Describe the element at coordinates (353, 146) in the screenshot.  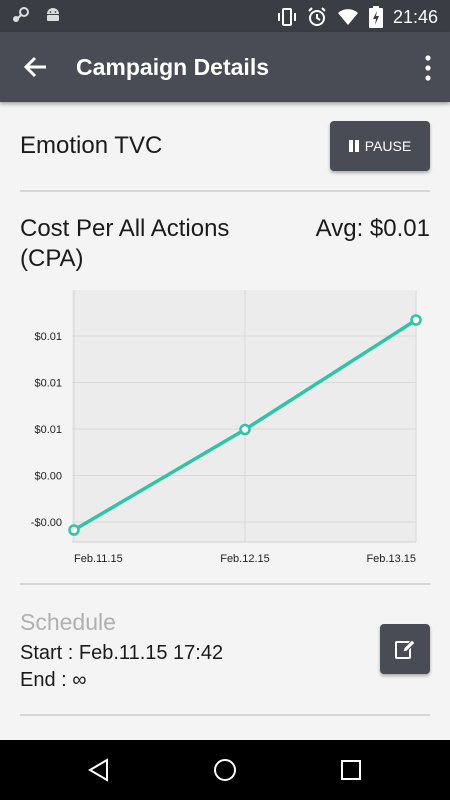
I see `pause-icon` at that location.